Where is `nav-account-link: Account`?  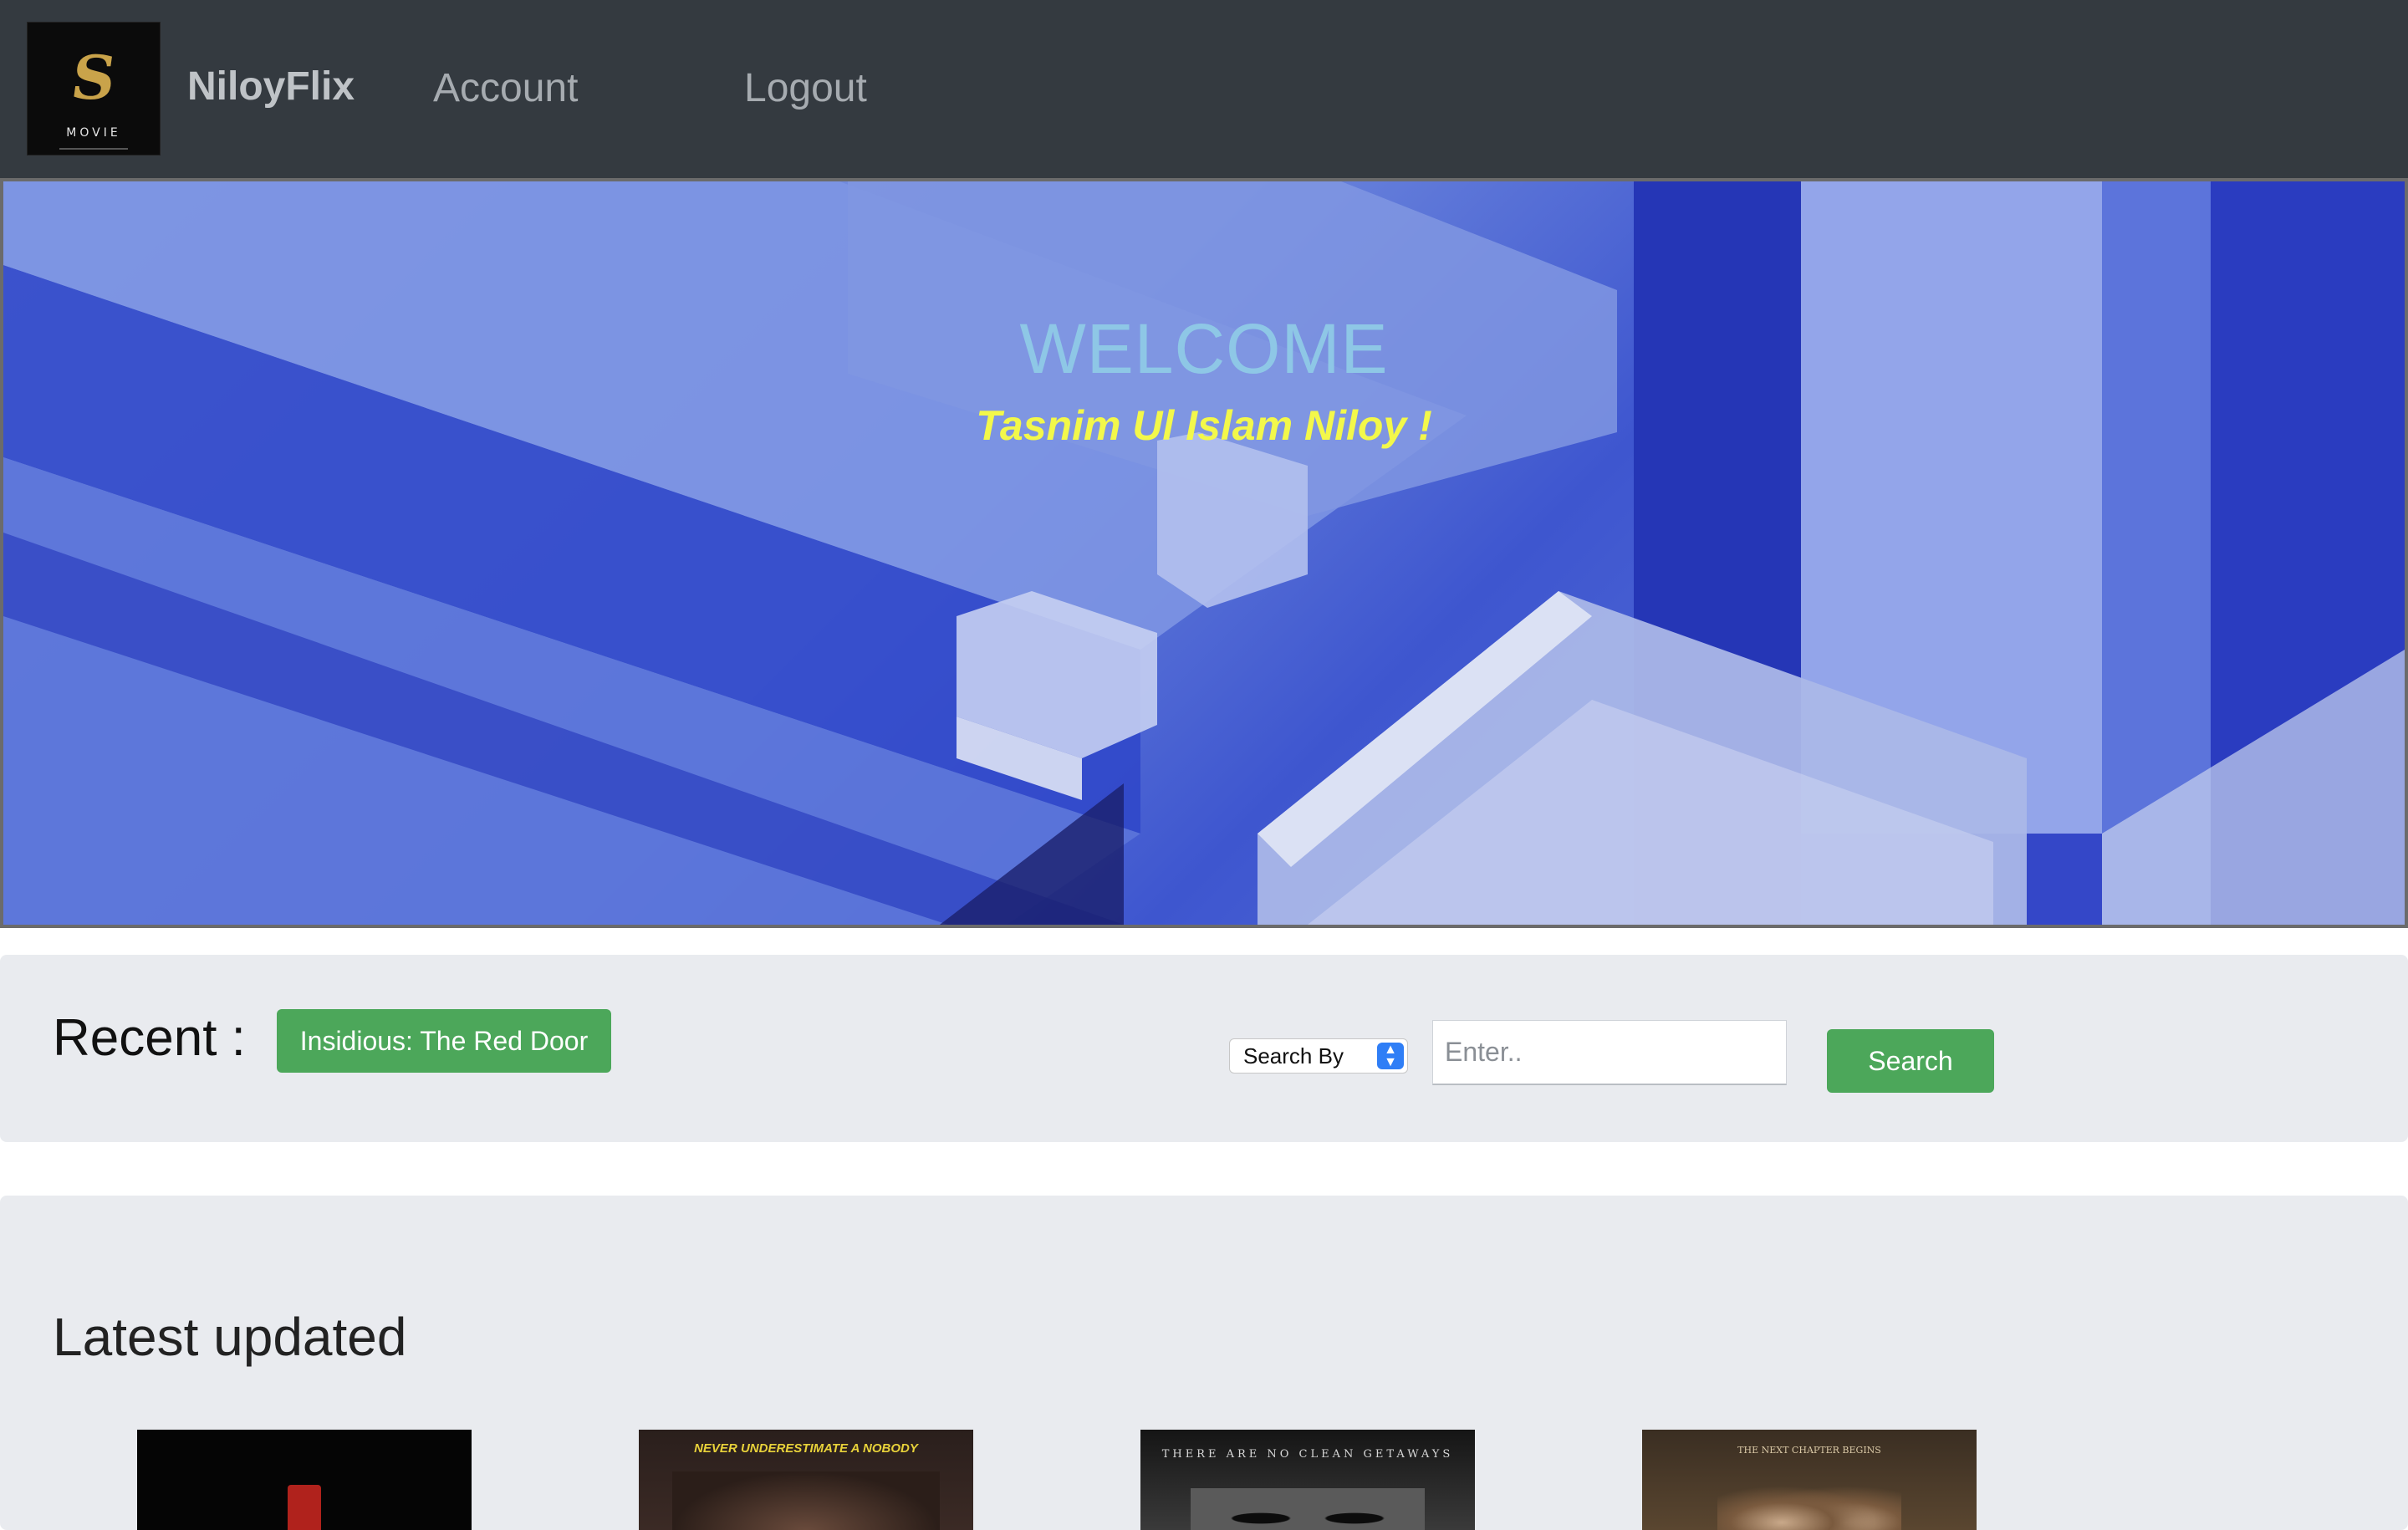
nav-account-link: Account is located at coordinates (505, 89).